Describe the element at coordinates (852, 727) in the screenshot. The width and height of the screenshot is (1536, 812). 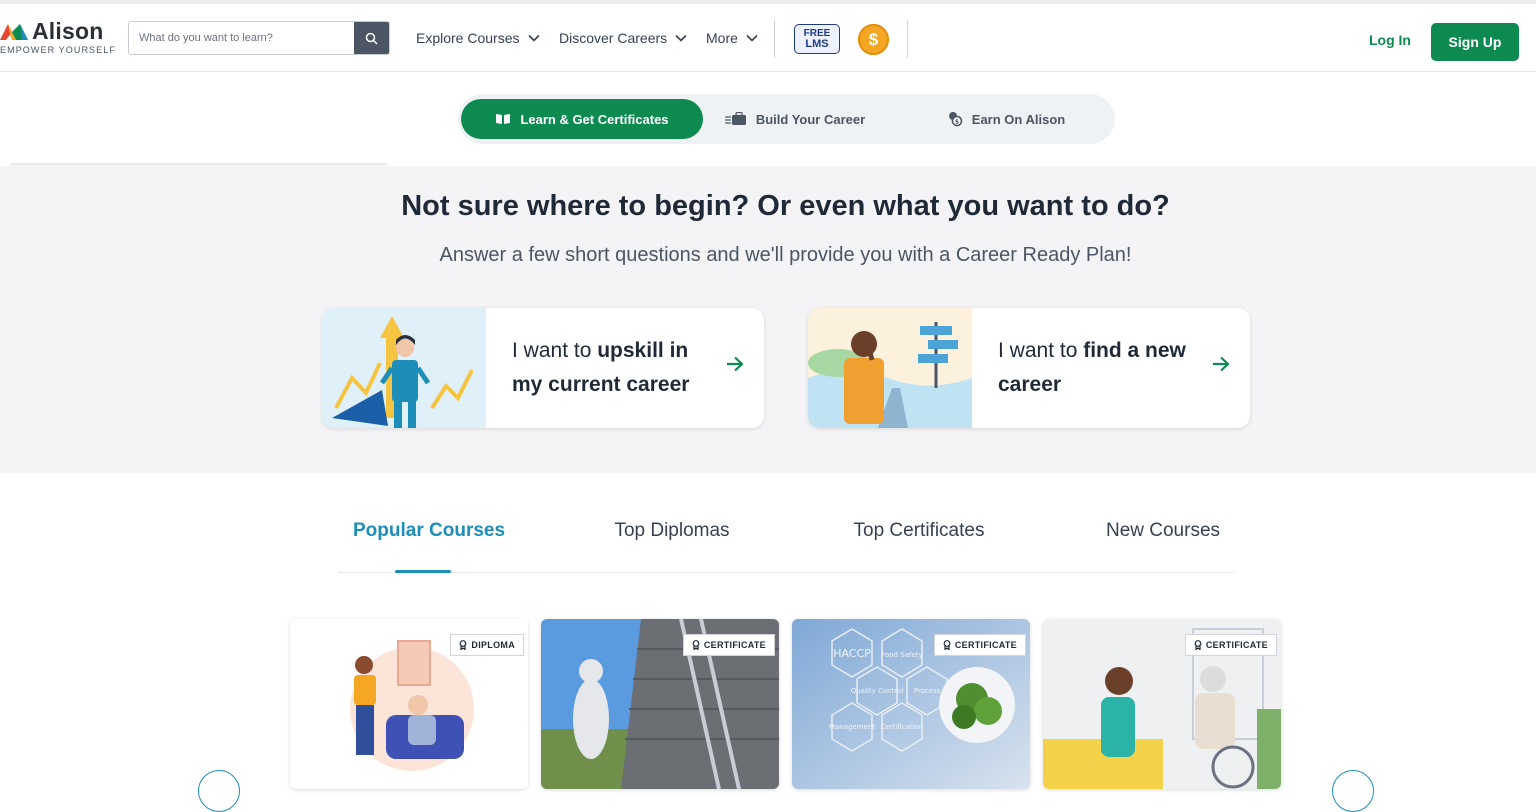
I see `image-word: Management` at that location.